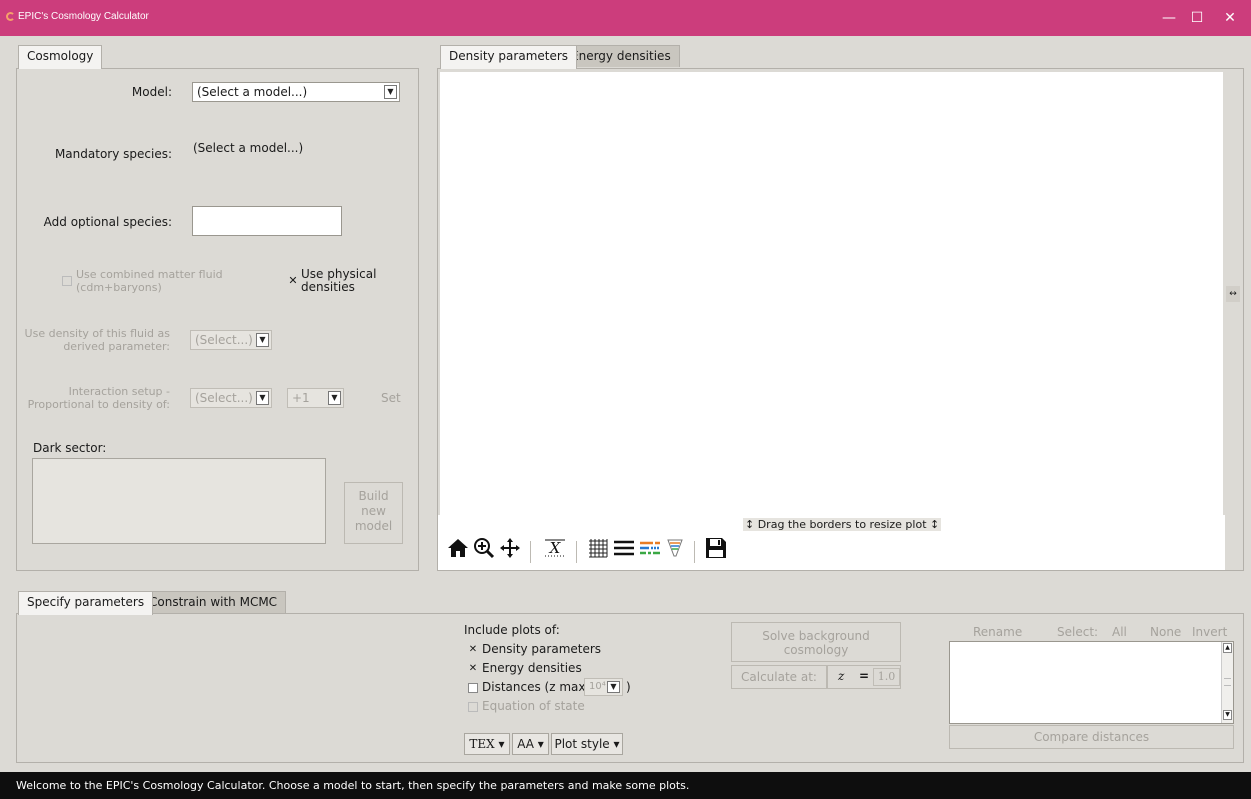 The width and height of the screenshot is (1251, 799). Describe the element at coordinates (473, 688) in the screenshot. I see `distances-checkbox` at that location.